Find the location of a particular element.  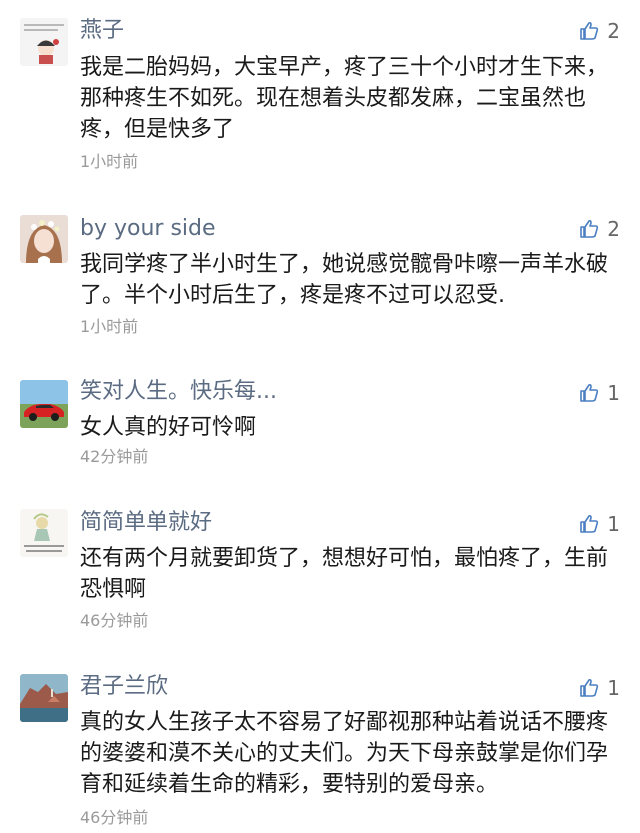

red-sports-car-avatar-icon is located at coordinates (44, 404).